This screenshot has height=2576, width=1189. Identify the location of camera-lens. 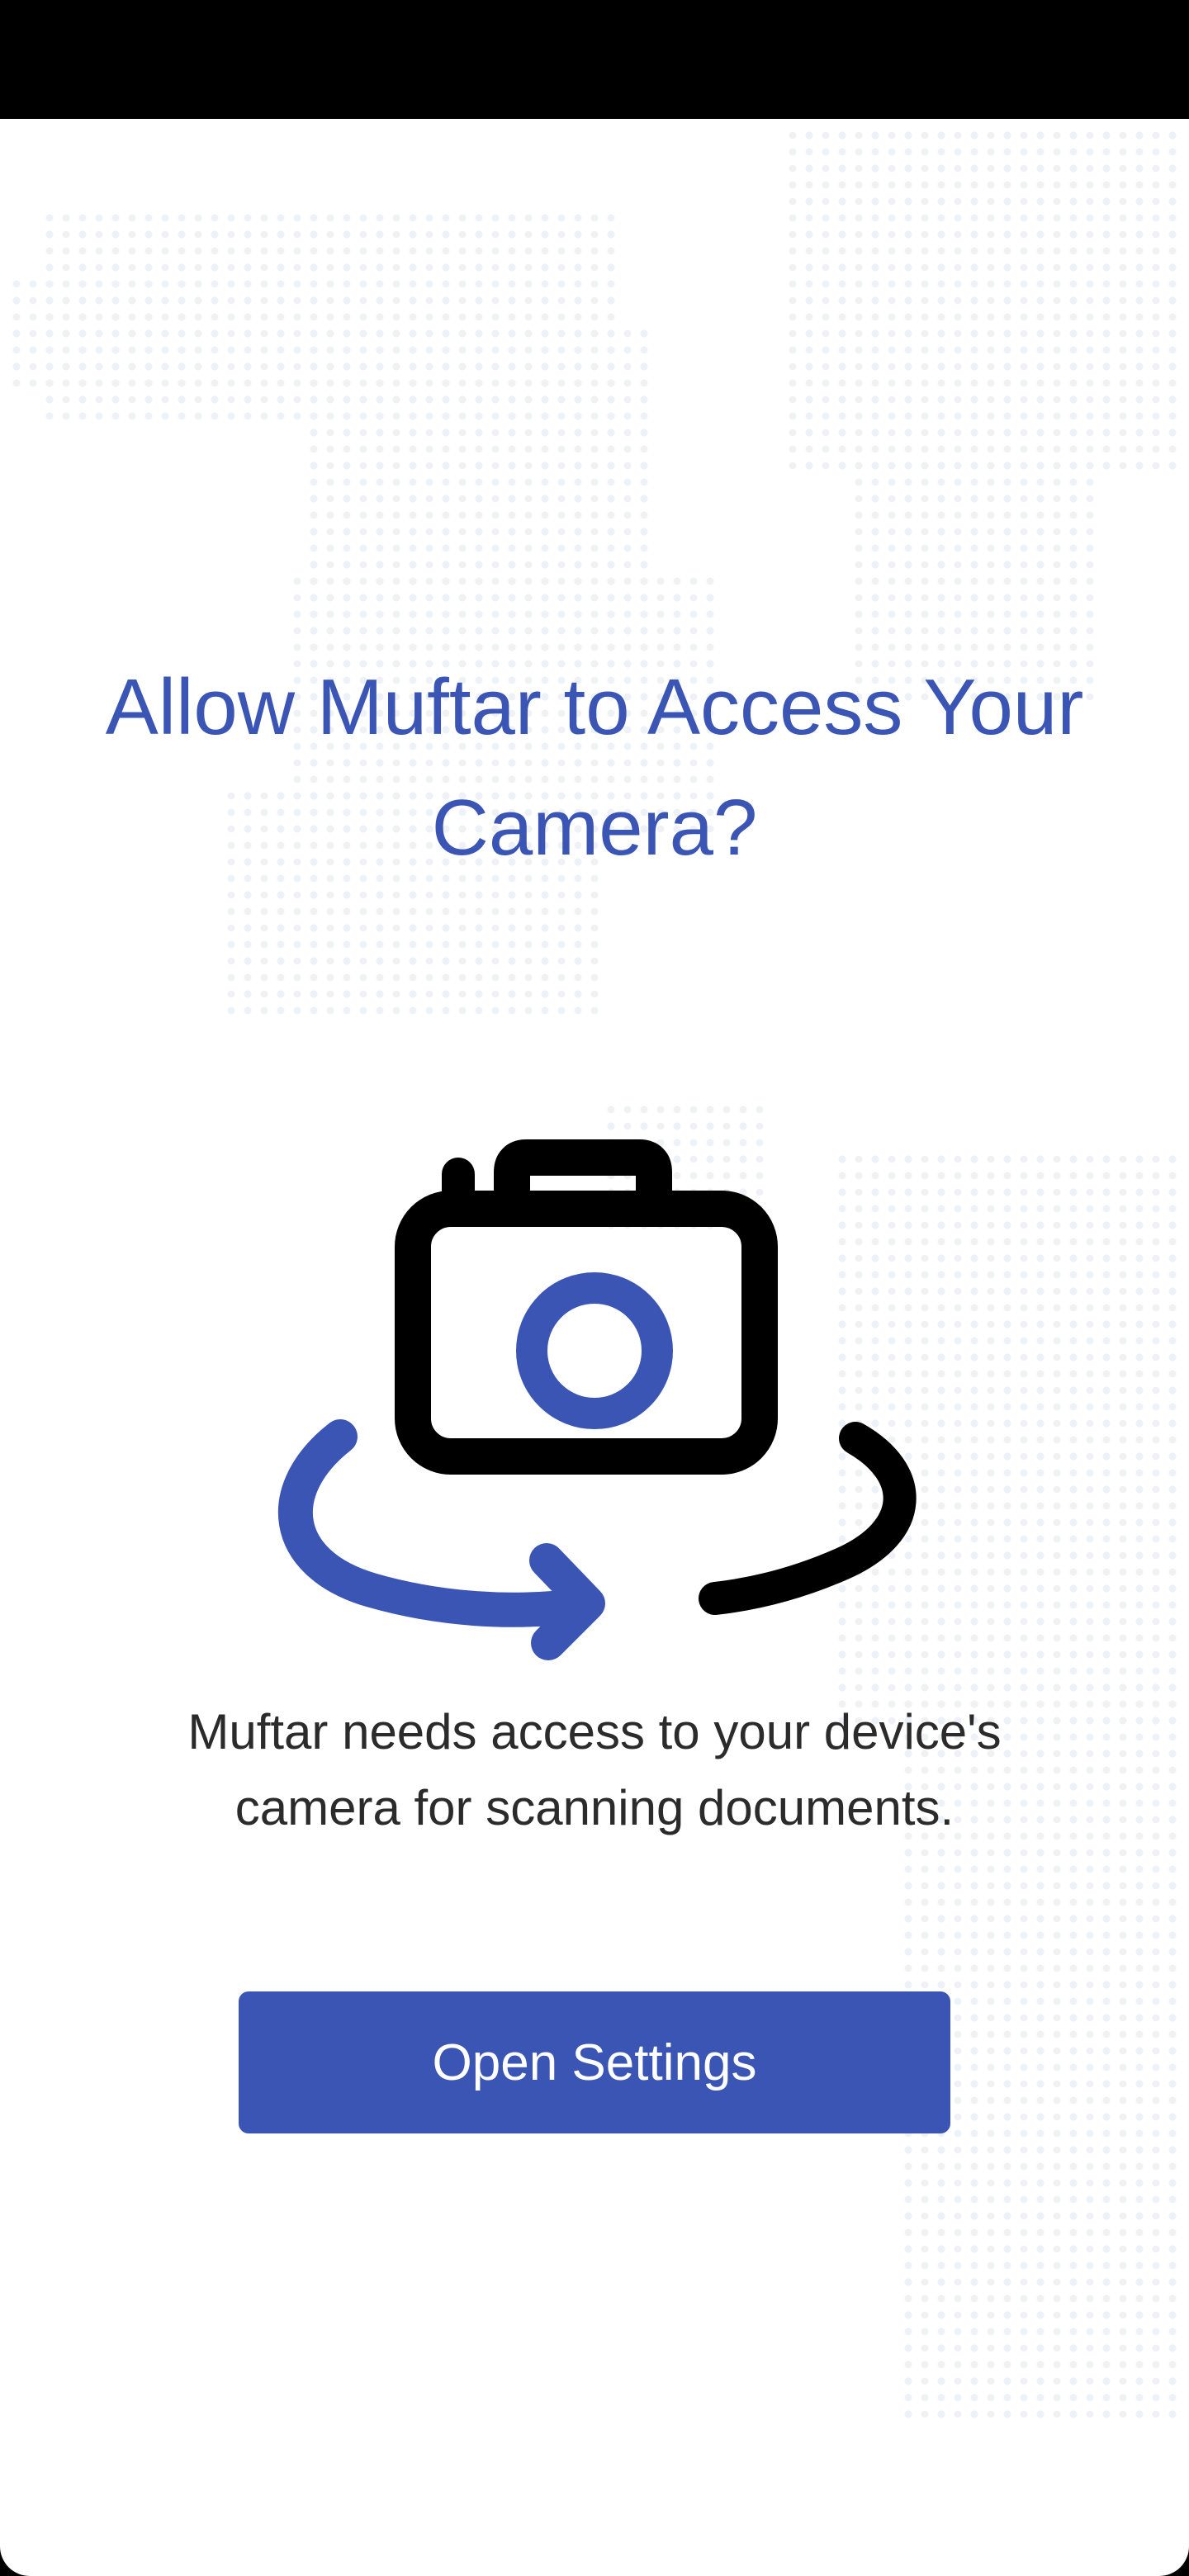
(594, 1350).